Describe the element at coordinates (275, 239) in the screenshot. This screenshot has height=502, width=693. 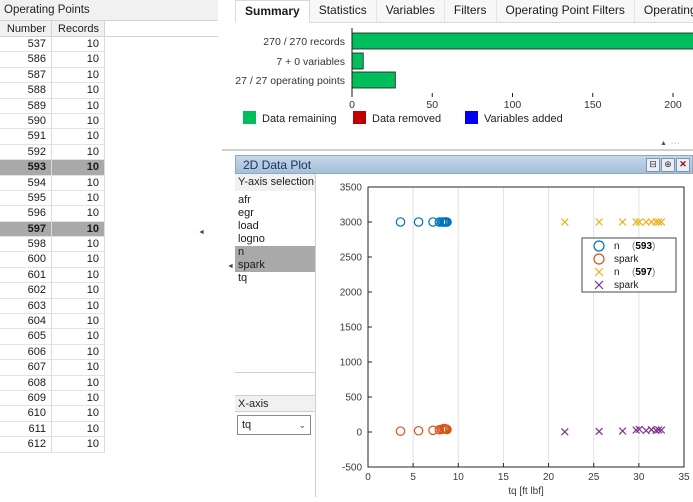
I see `y-axis-option-logno: logno` at that location.